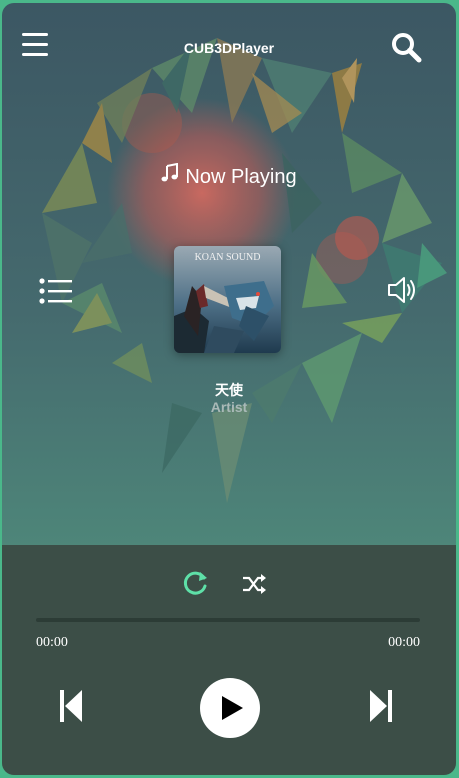 The height and width of the screenshot is (778, 459). I want to click on music-note-icon, so click(170, 172).